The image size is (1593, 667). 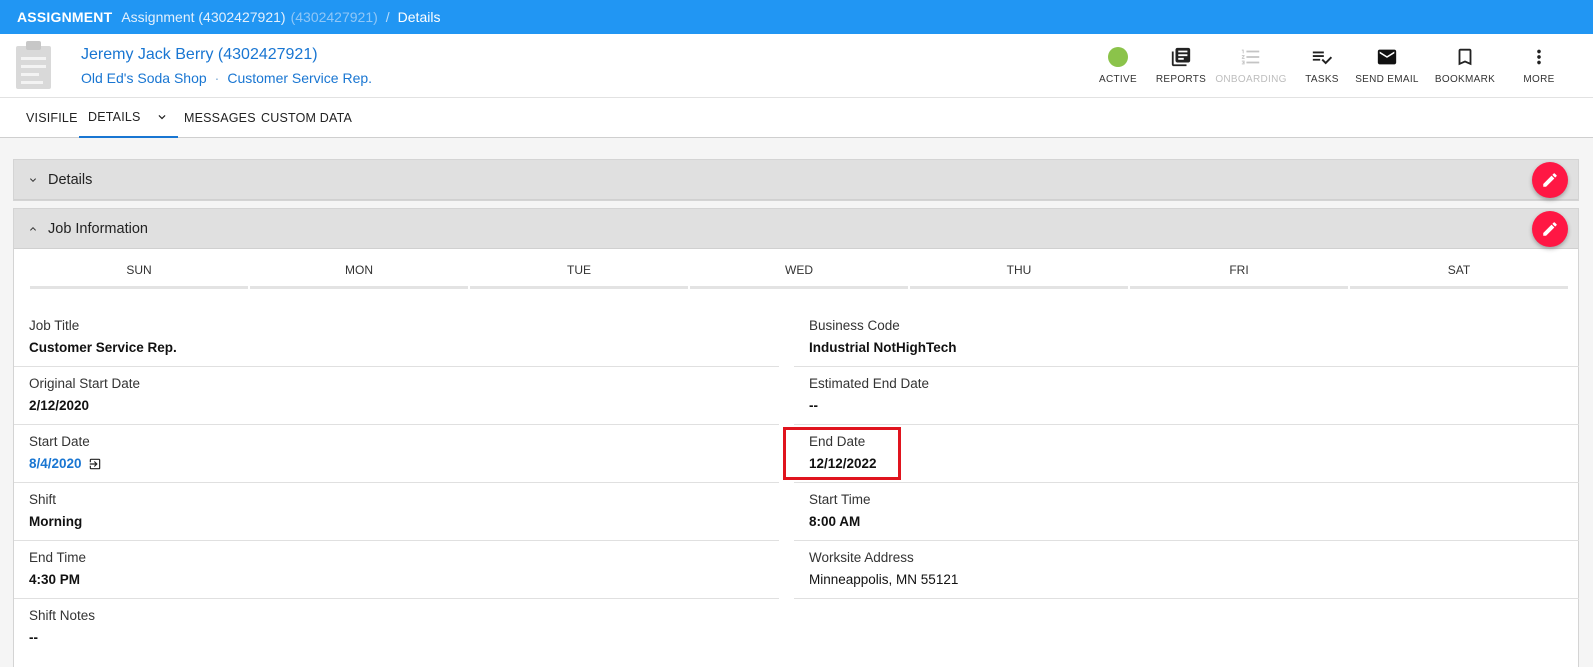 What do you see at coordinates (1250, 57) in the screenshot?
I see `onboarding-icon` at bounding box center [1250, 57].